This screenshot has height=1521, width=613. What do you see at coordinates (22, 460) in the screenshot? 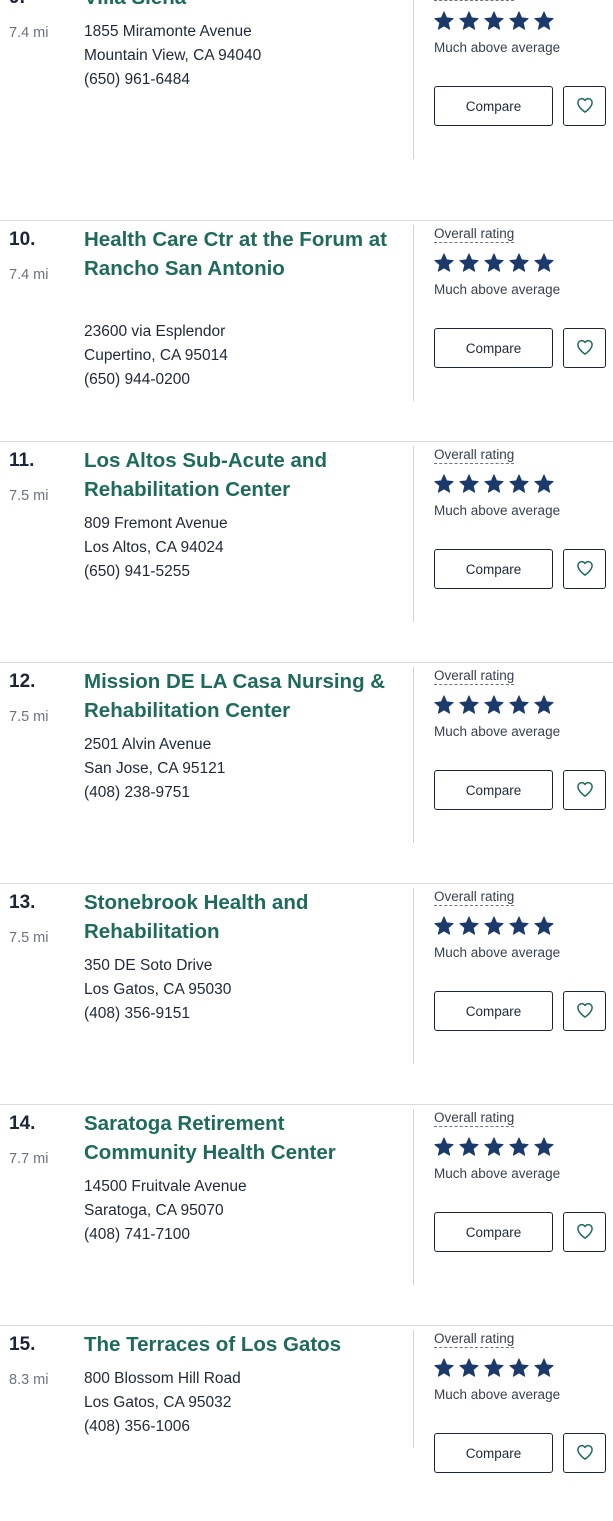
I see `listing-number: 11.` at bounding box center [22, 460].